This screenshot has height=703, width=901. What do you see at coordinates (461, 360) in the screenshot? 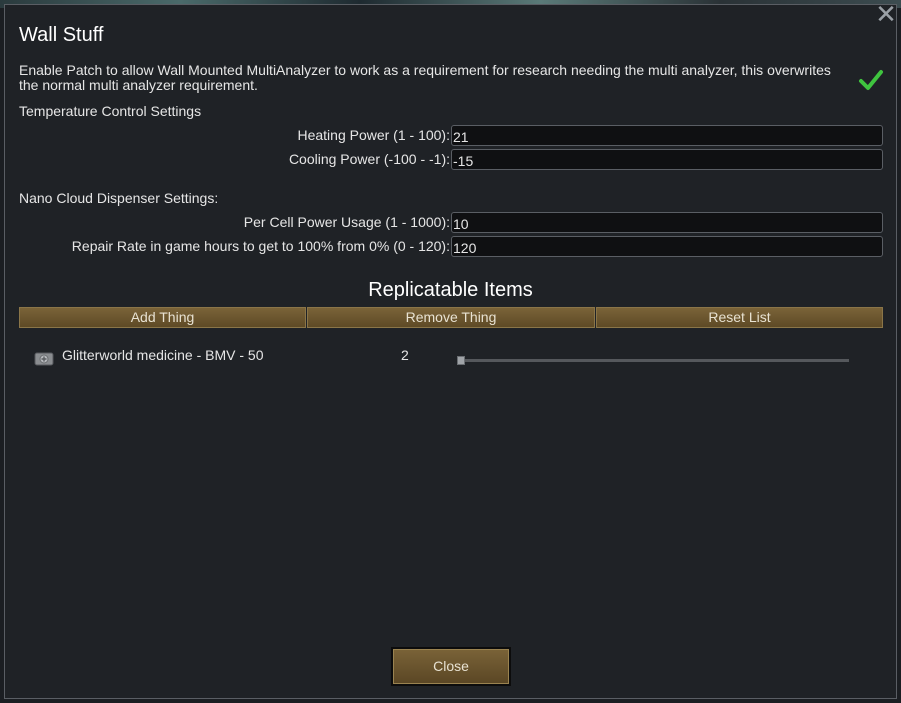
I see `slider-handle` at bounding box center [461, 360].